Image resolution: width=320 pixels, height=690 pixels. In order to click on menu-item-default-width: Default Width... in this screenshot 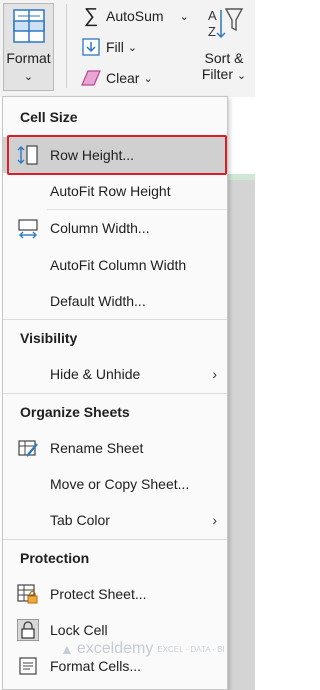, I will do `click(115, 301)`.